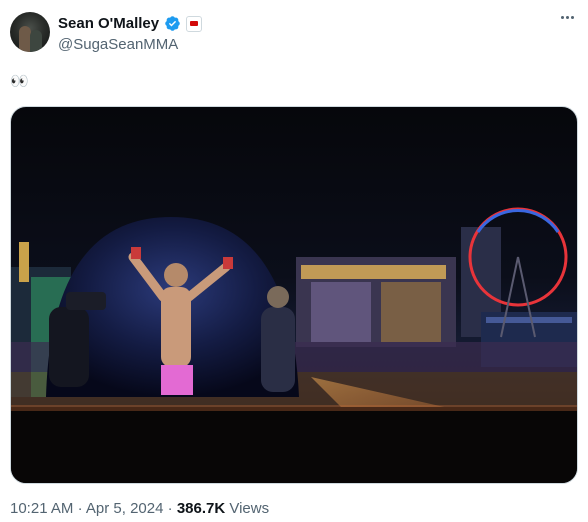  I want to click on author-row: Sean O'Malley, so click(130, 23).